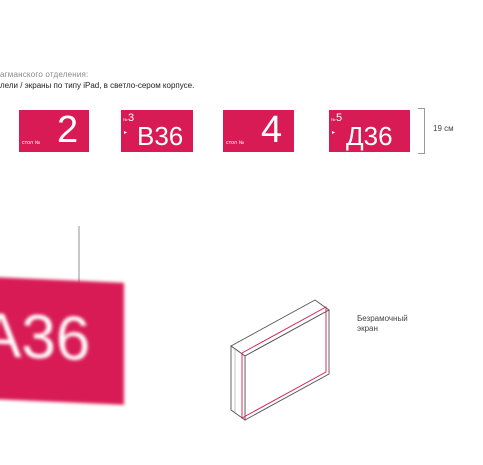 The image size is (483, 465). Describe the element at coordinates (44, 74) in the screenshot. I see `caption-line-1: агманского отделения:` at that location.